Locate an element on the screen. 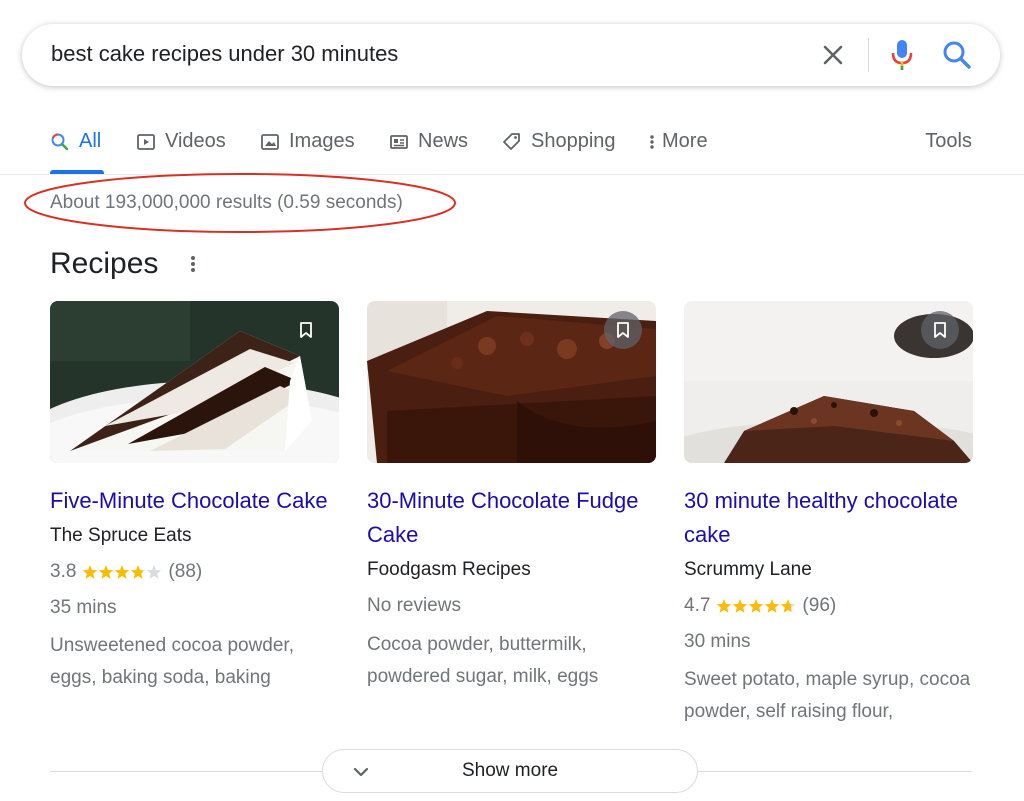 This screenshot has width=1024, height=801. show-more-label: Show more is located at coordinates (510, 770).